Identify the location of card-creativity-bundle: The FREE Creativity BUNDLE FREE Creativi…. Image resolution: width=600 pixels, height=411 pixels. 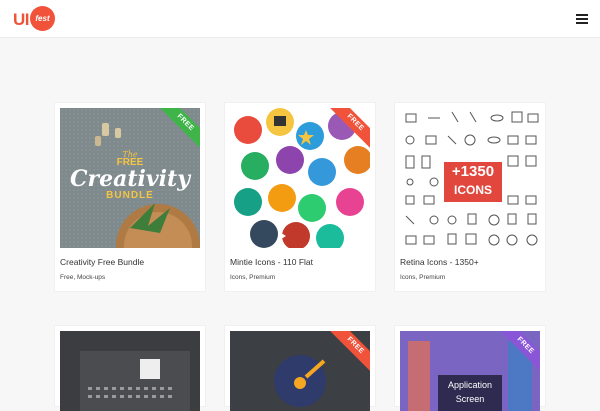
(130, 197).